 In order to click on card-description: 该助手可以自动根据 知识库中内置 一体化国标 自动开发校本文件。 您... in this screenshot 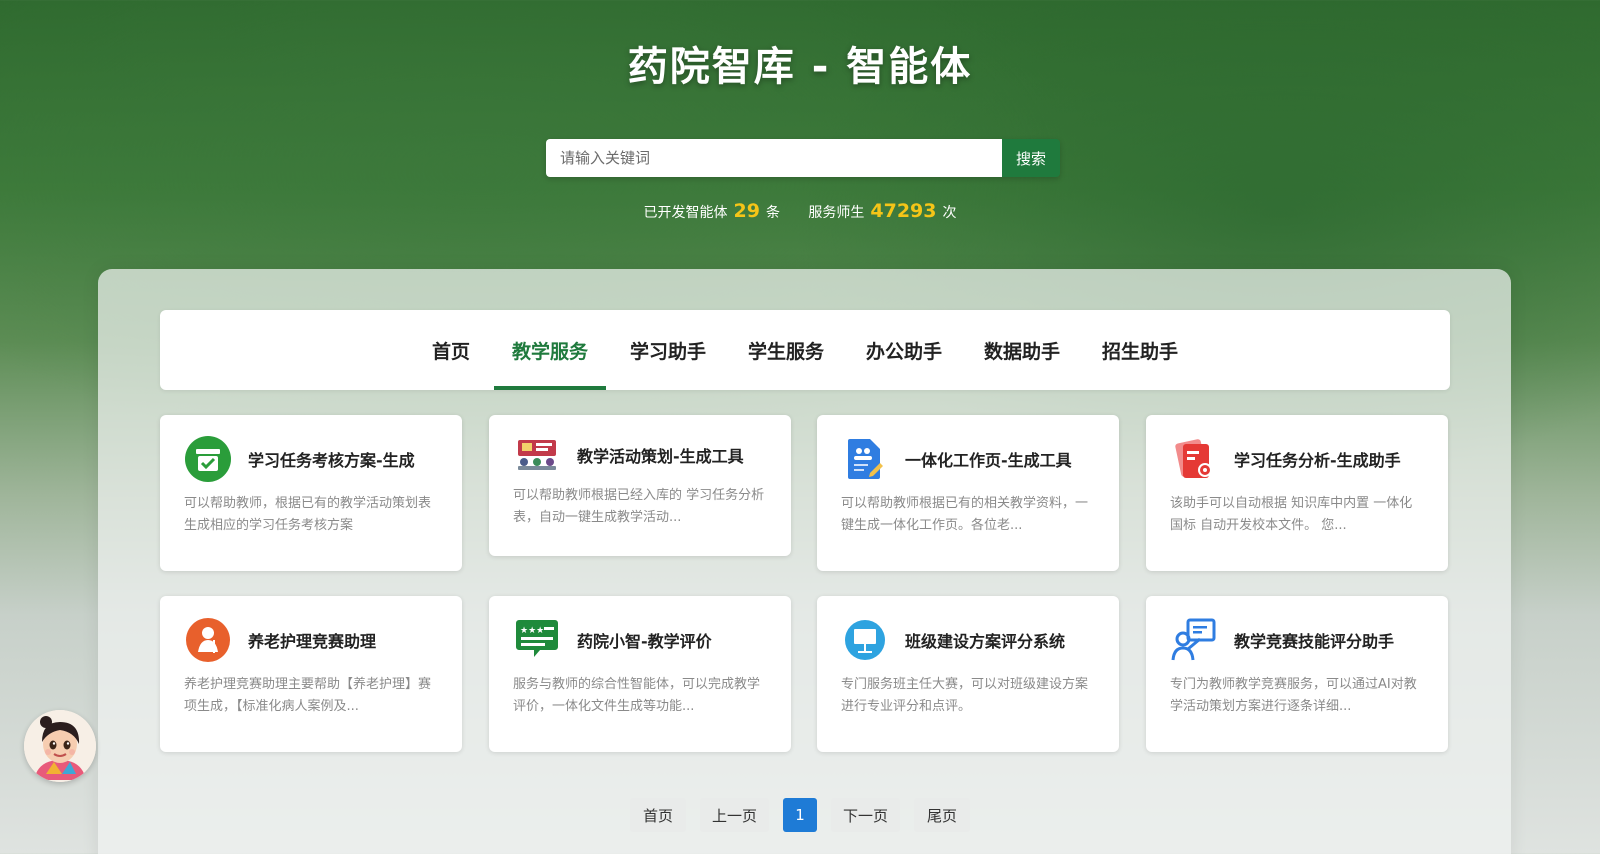, I will do `click(1291, 514)`.